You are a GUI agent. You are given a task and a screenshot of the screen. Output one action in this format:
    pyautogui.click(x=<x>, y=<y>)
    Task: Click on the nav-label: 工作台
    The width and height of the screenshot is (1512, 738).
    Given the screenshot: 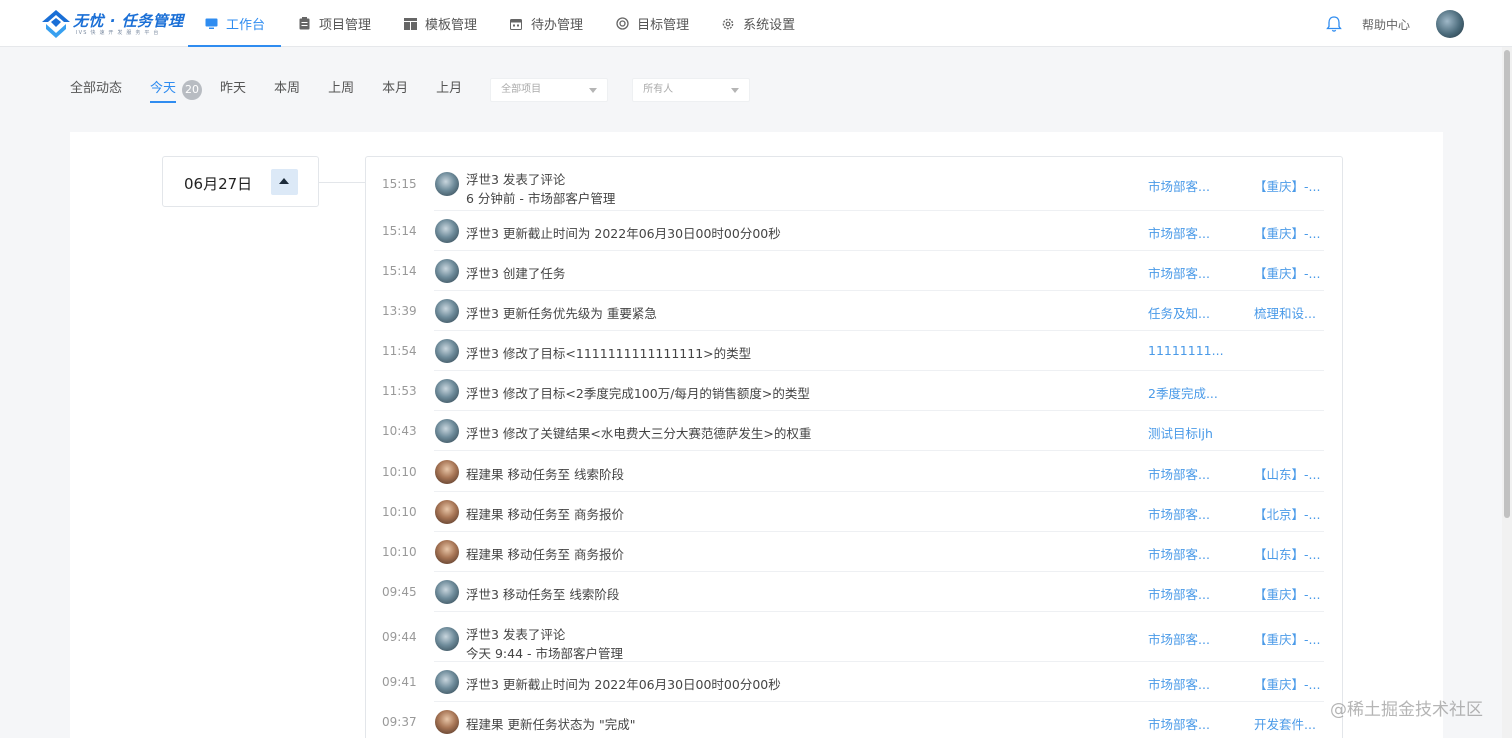 What is the action you would take?
    pyautogui.click(x=246, y=25)
    